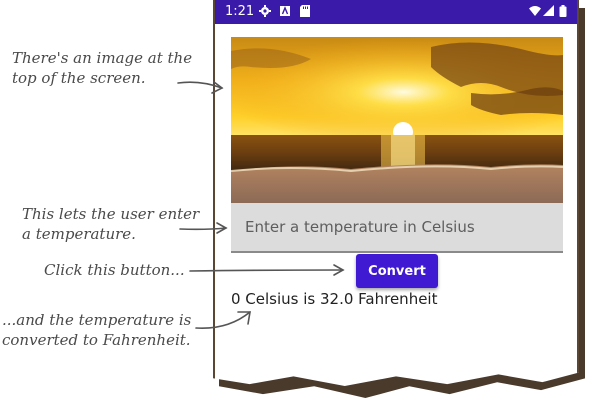 The width and height of the screenshot is (600, 416). What do you see at coordinates (266, 270) in the screenshot?
I see `arrow-to-button` at bounding box center [266, 270].